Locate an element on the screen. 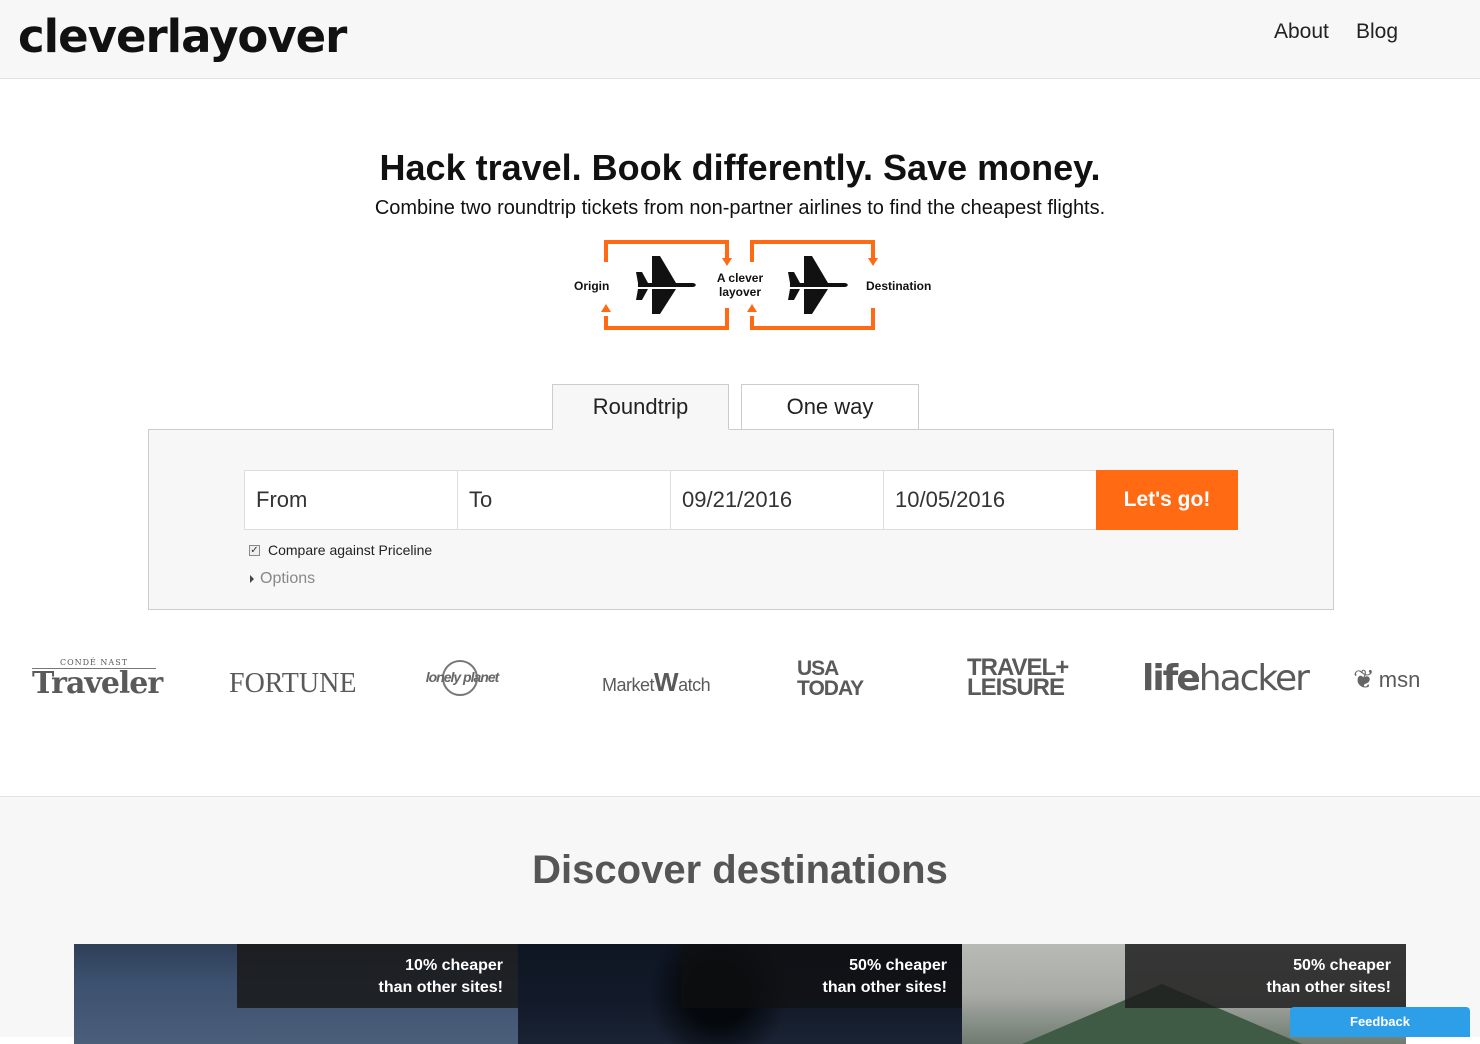 The width and height of the screenshot is (1480, 1044). destination-card: 10% cheaper than other sites! is located at coordinates (296, 994).